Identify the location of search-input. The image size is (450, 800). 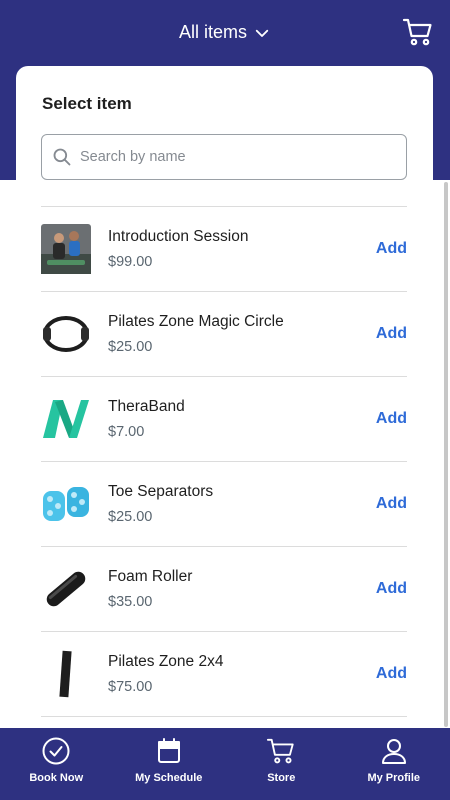
(230, 157).